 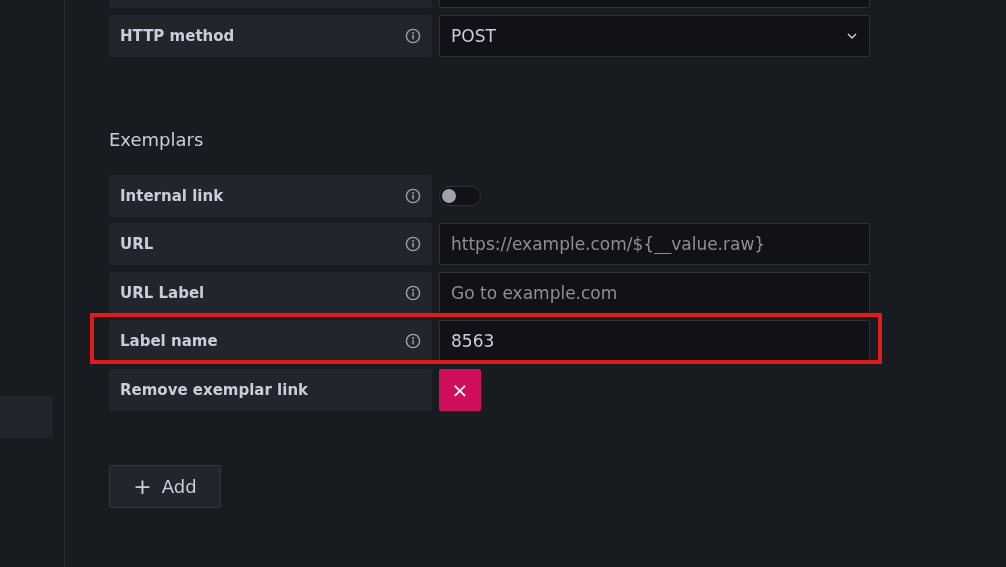 I want to click on section-heading: Exemplars, so click(x=157, y=139).